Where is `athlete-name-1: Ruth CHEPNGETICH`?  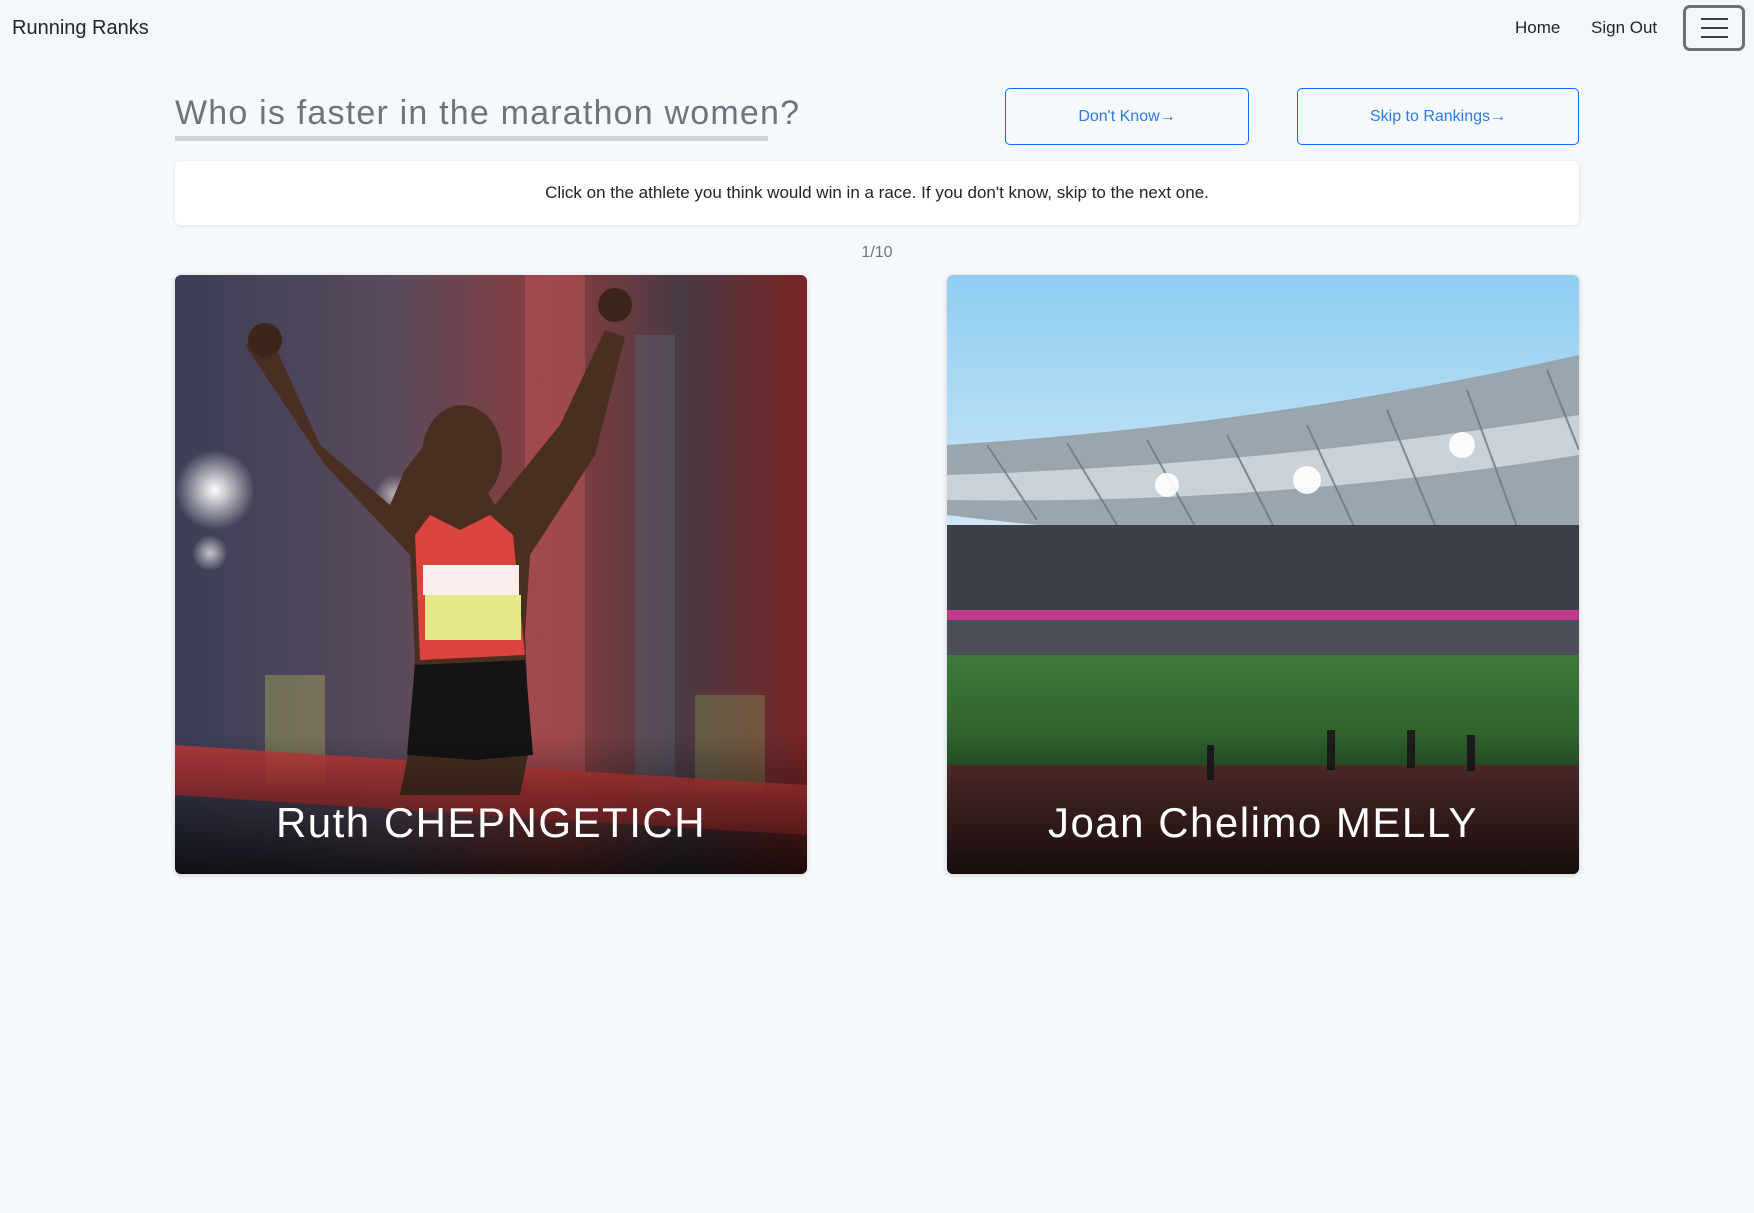 athlete-name-1: Ruth CHEPNGETICH is located at coordinates (491, 822).